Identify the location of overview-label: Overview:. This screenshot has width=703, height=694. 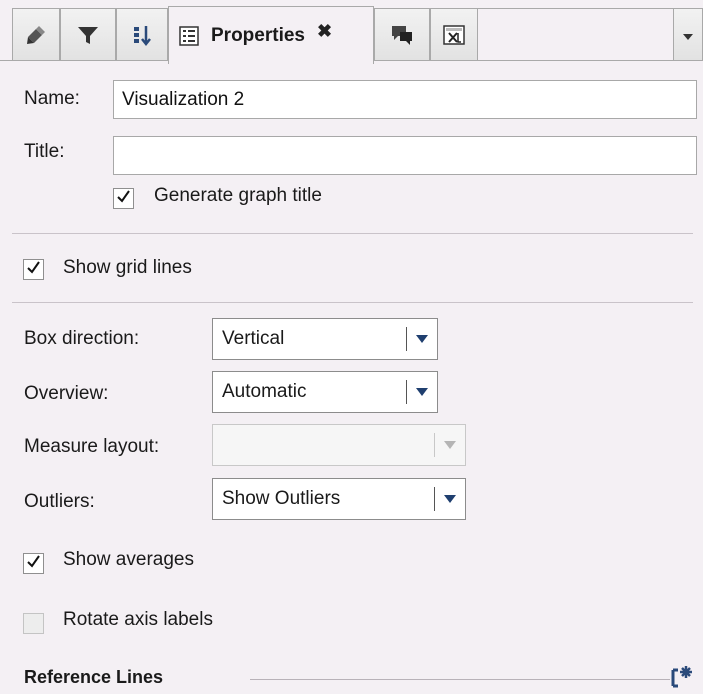
(66, 393).